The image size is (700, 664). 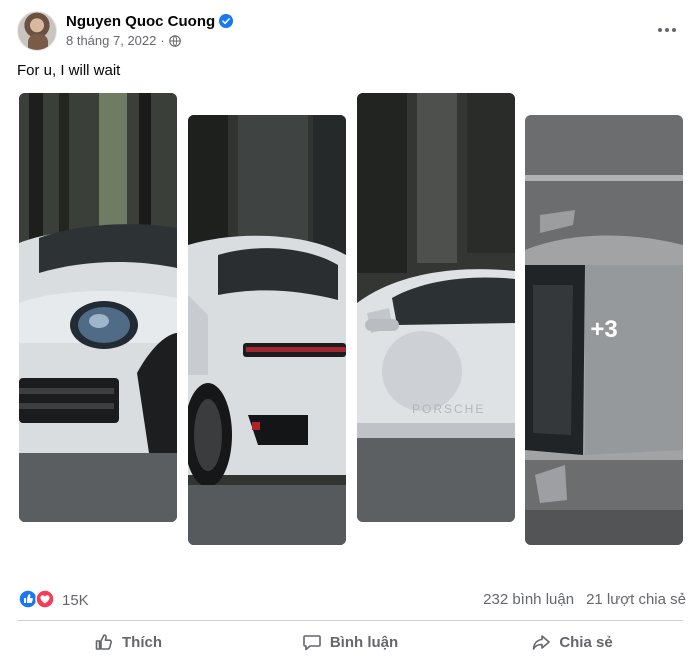 I want to click on share-count: 21 lượt chia sẻ, so click(x=636, y=599).